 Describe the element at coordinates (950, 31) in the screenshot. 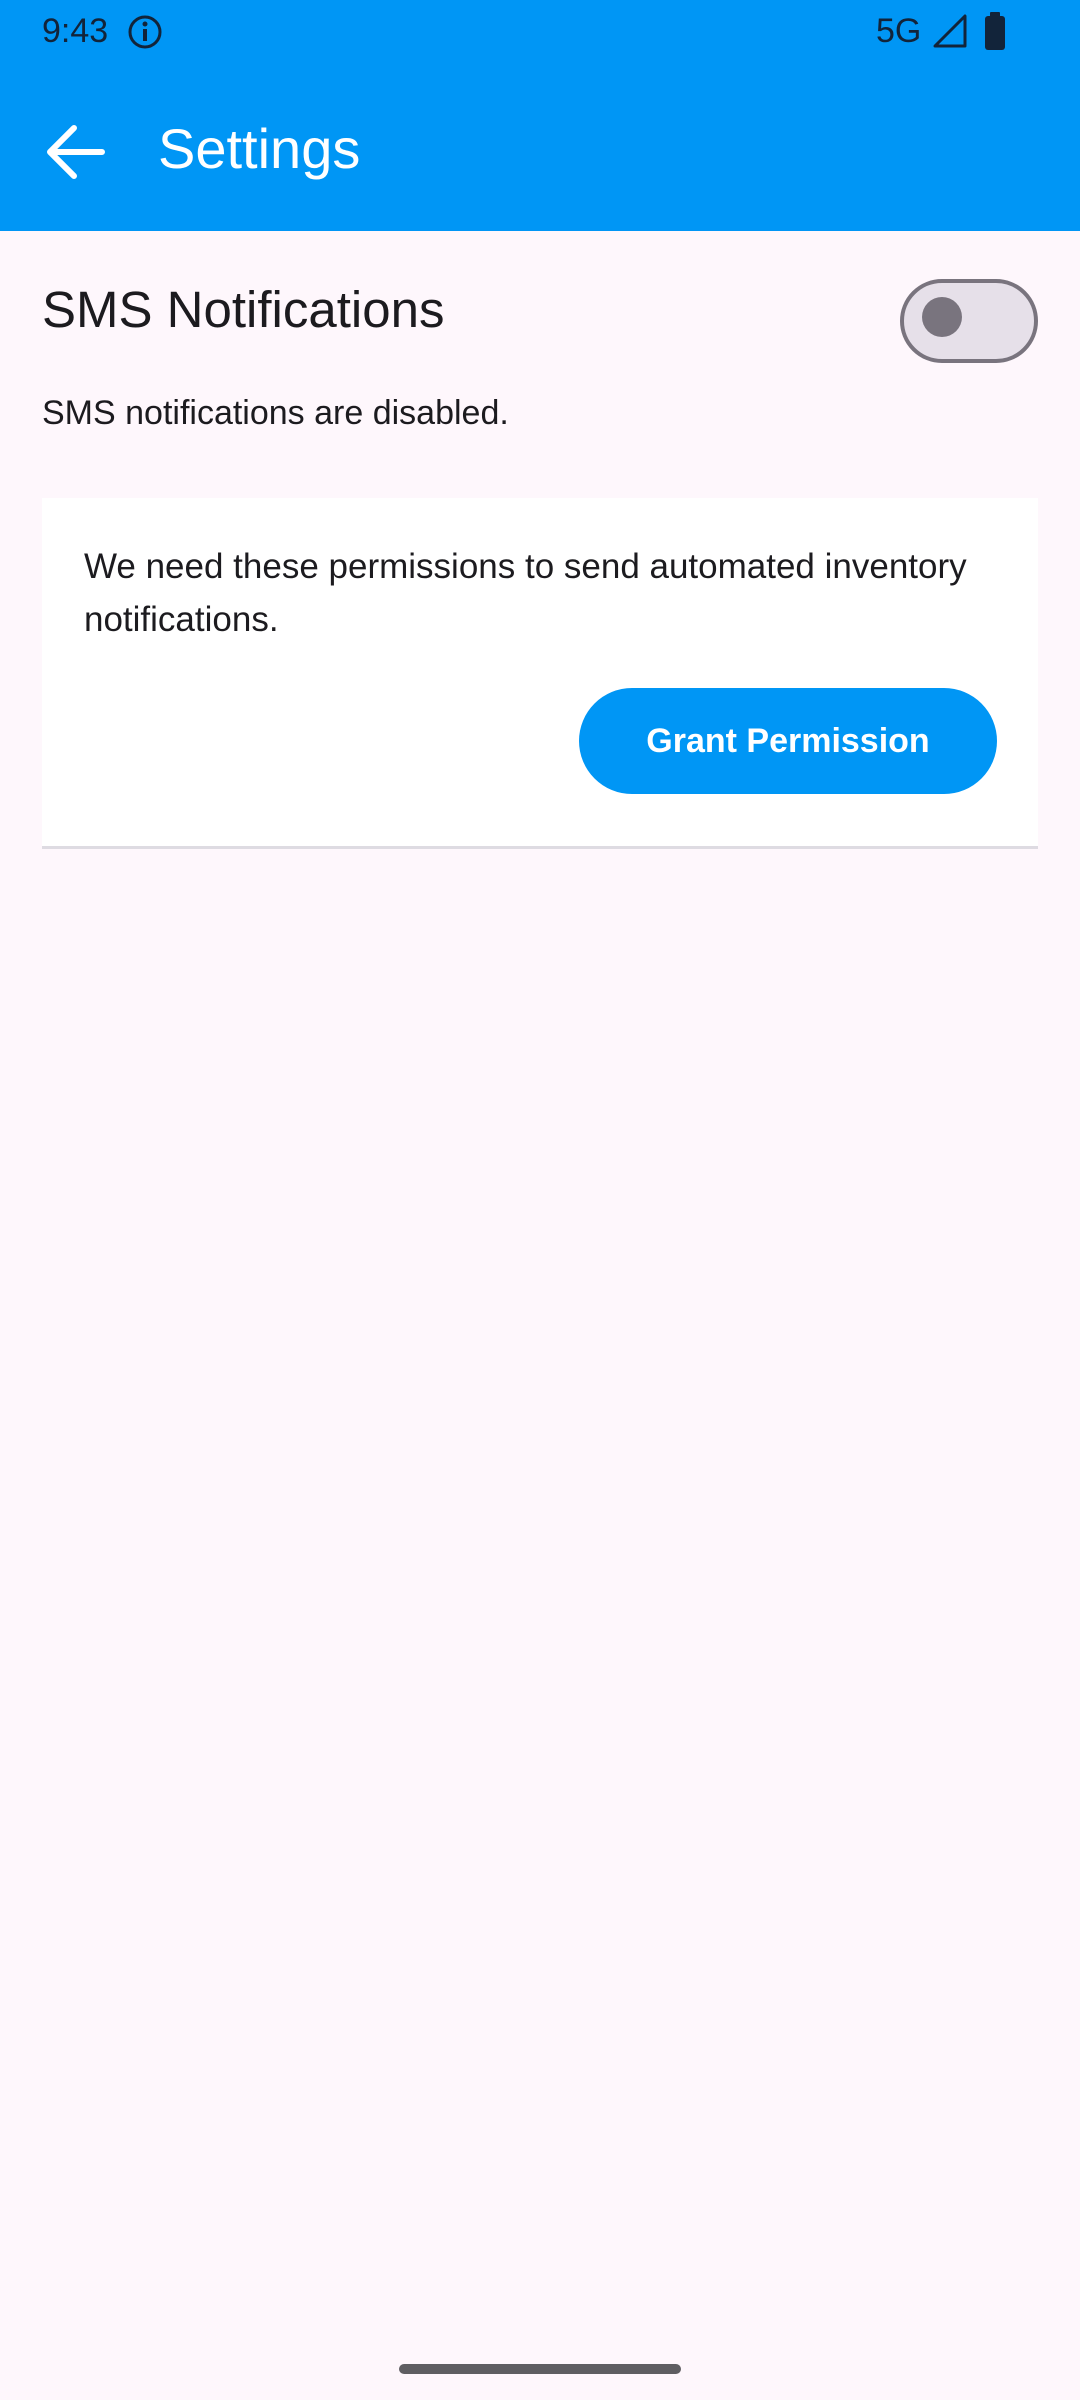

I see `signal-icon` at that location.